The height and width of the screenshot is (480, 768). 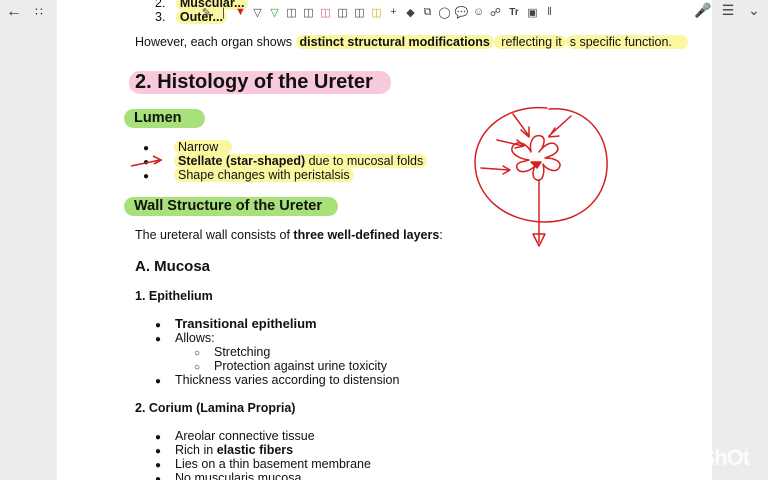 I want to click on microphone-icon: 🎤, so click(x=702, y=10).